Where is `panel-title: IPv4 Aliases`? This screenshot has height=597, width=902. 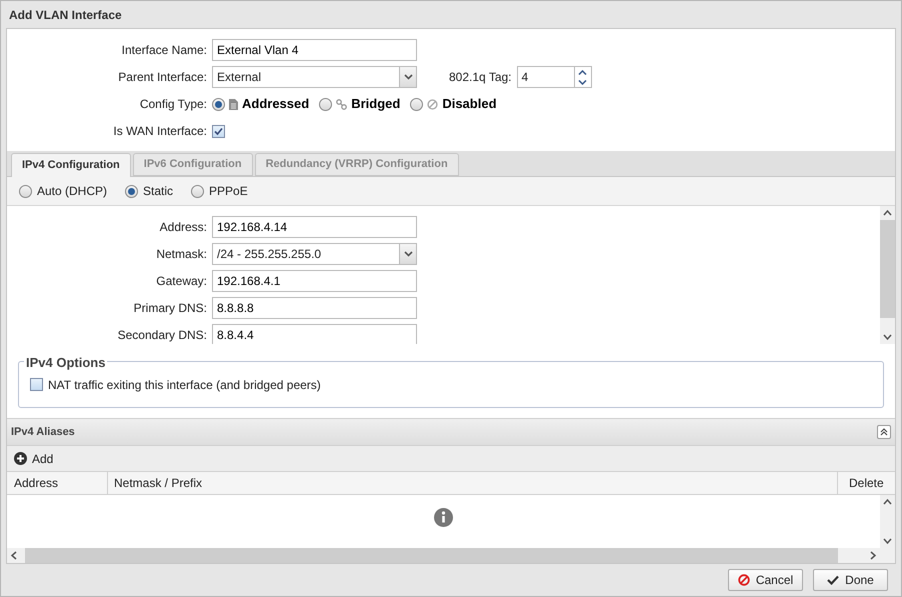 panel-title: IPv4 Aliases is located at coordinates (43, 432).